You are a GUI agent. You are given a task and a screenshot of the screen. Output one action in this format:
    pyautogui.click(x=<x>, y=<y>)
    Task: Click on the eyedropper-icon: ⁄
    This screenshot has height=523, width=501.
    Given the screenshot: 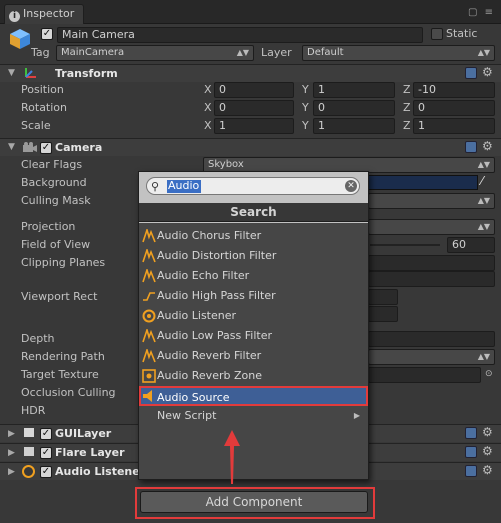 What is the action you would take?
    pyautogui.click(x=488, y=182)
    